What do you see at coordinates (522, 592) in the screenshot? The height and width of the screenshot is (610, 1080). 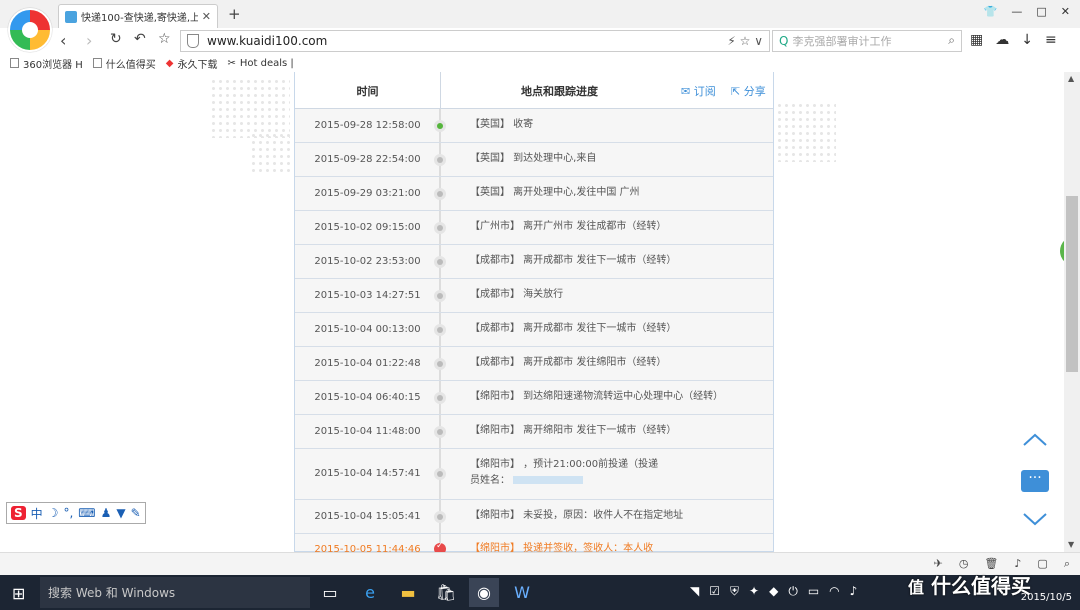 I see `word-icon: W` at bounding box center [522, 592].